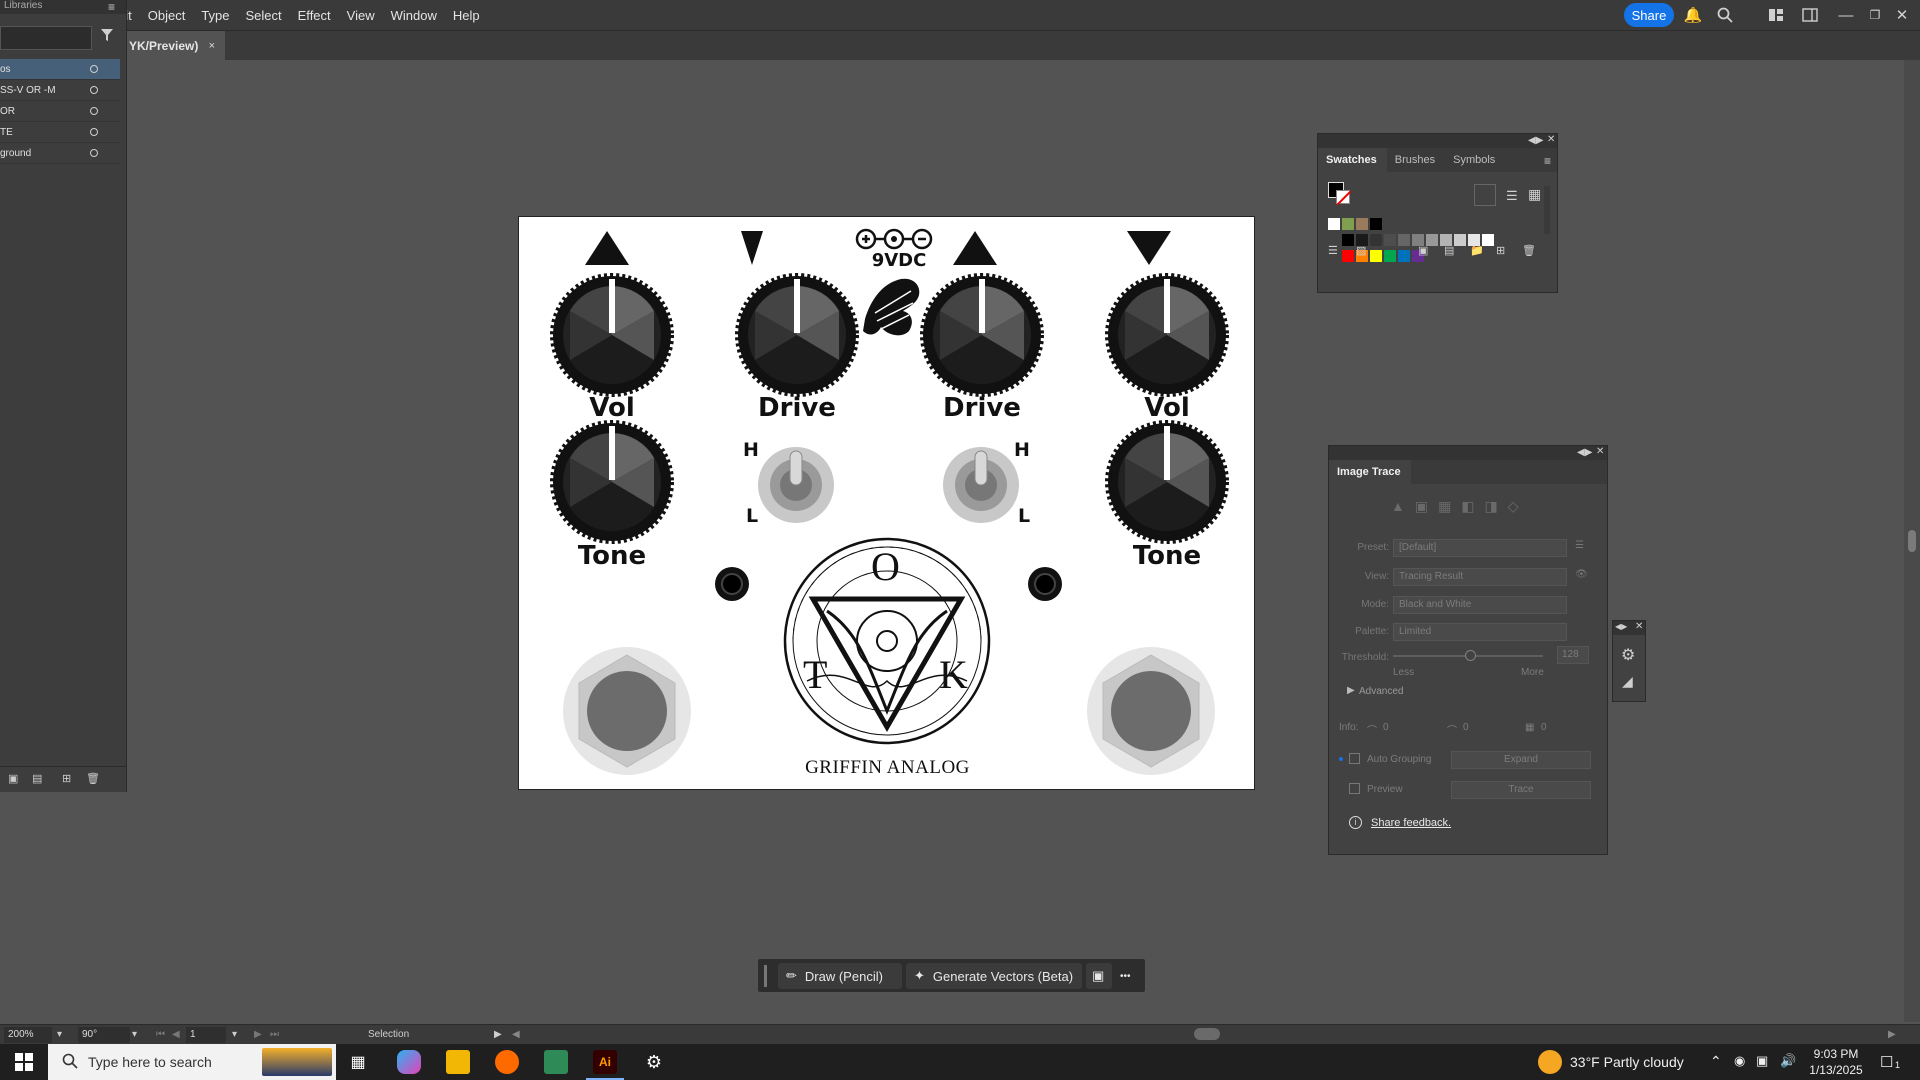  What do you see at coordinates (1846, 15) in the screenshot?
I see `minimize-icon: —` at bounding box center [1846, 15].